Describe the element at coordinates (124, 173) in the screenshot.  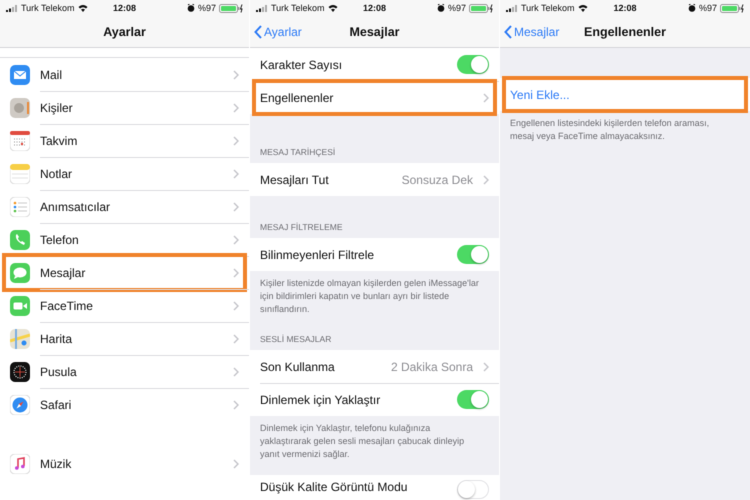
I see `settings-row: Notlar` at that location.